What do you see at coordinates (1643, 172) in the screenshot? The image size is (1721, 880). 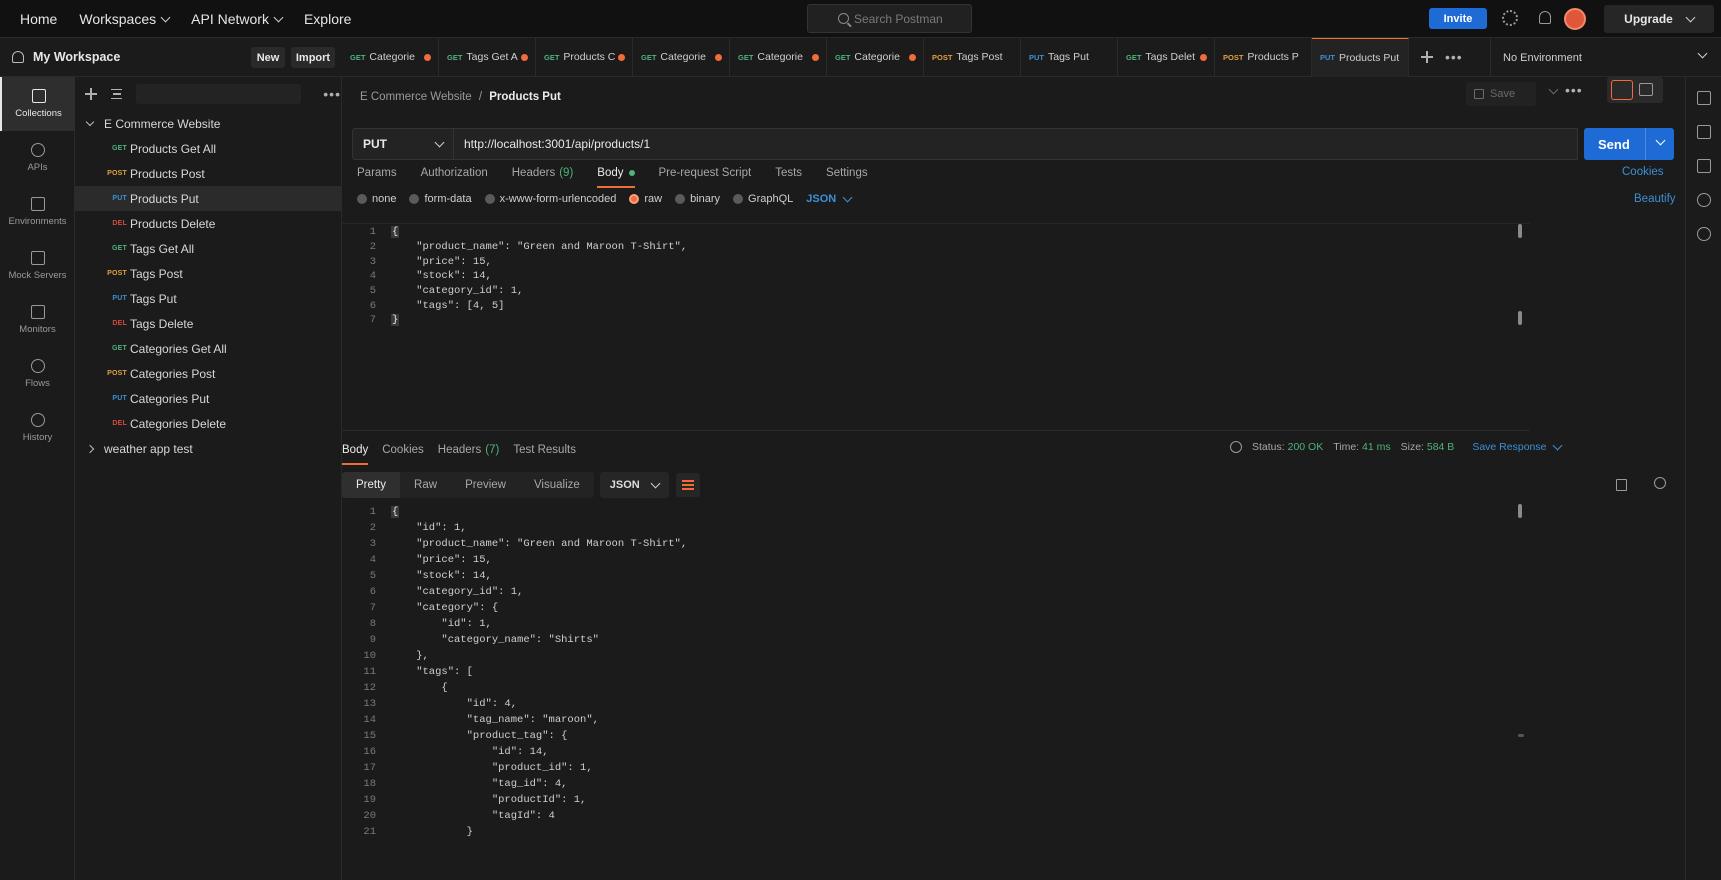 I see `cookies-link: Cookies` at bounding box center [1643, 172].